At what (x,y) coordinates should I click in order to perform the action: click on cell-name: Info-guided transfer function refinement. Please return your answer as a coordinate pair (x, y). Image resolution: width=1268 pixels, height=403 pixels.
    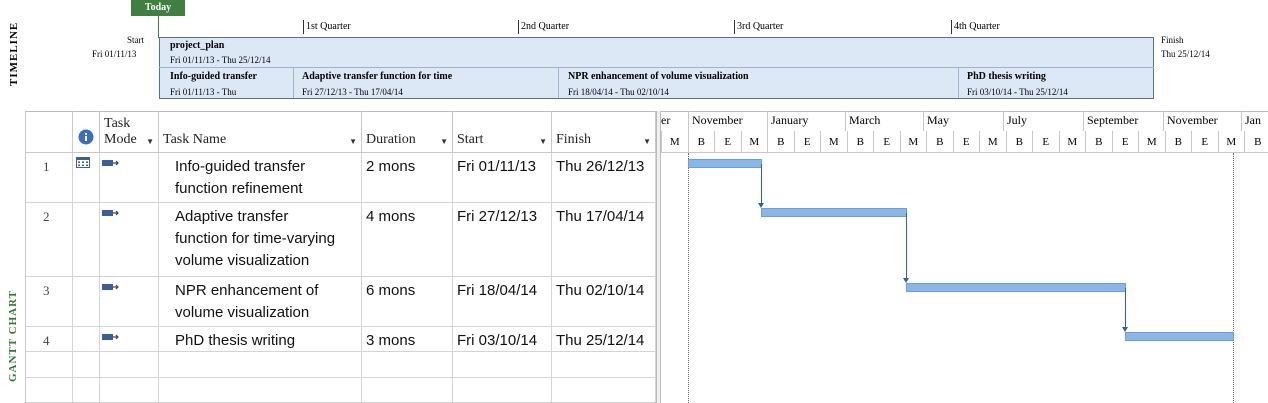
    Looking at the image, I should click on (260, 178).